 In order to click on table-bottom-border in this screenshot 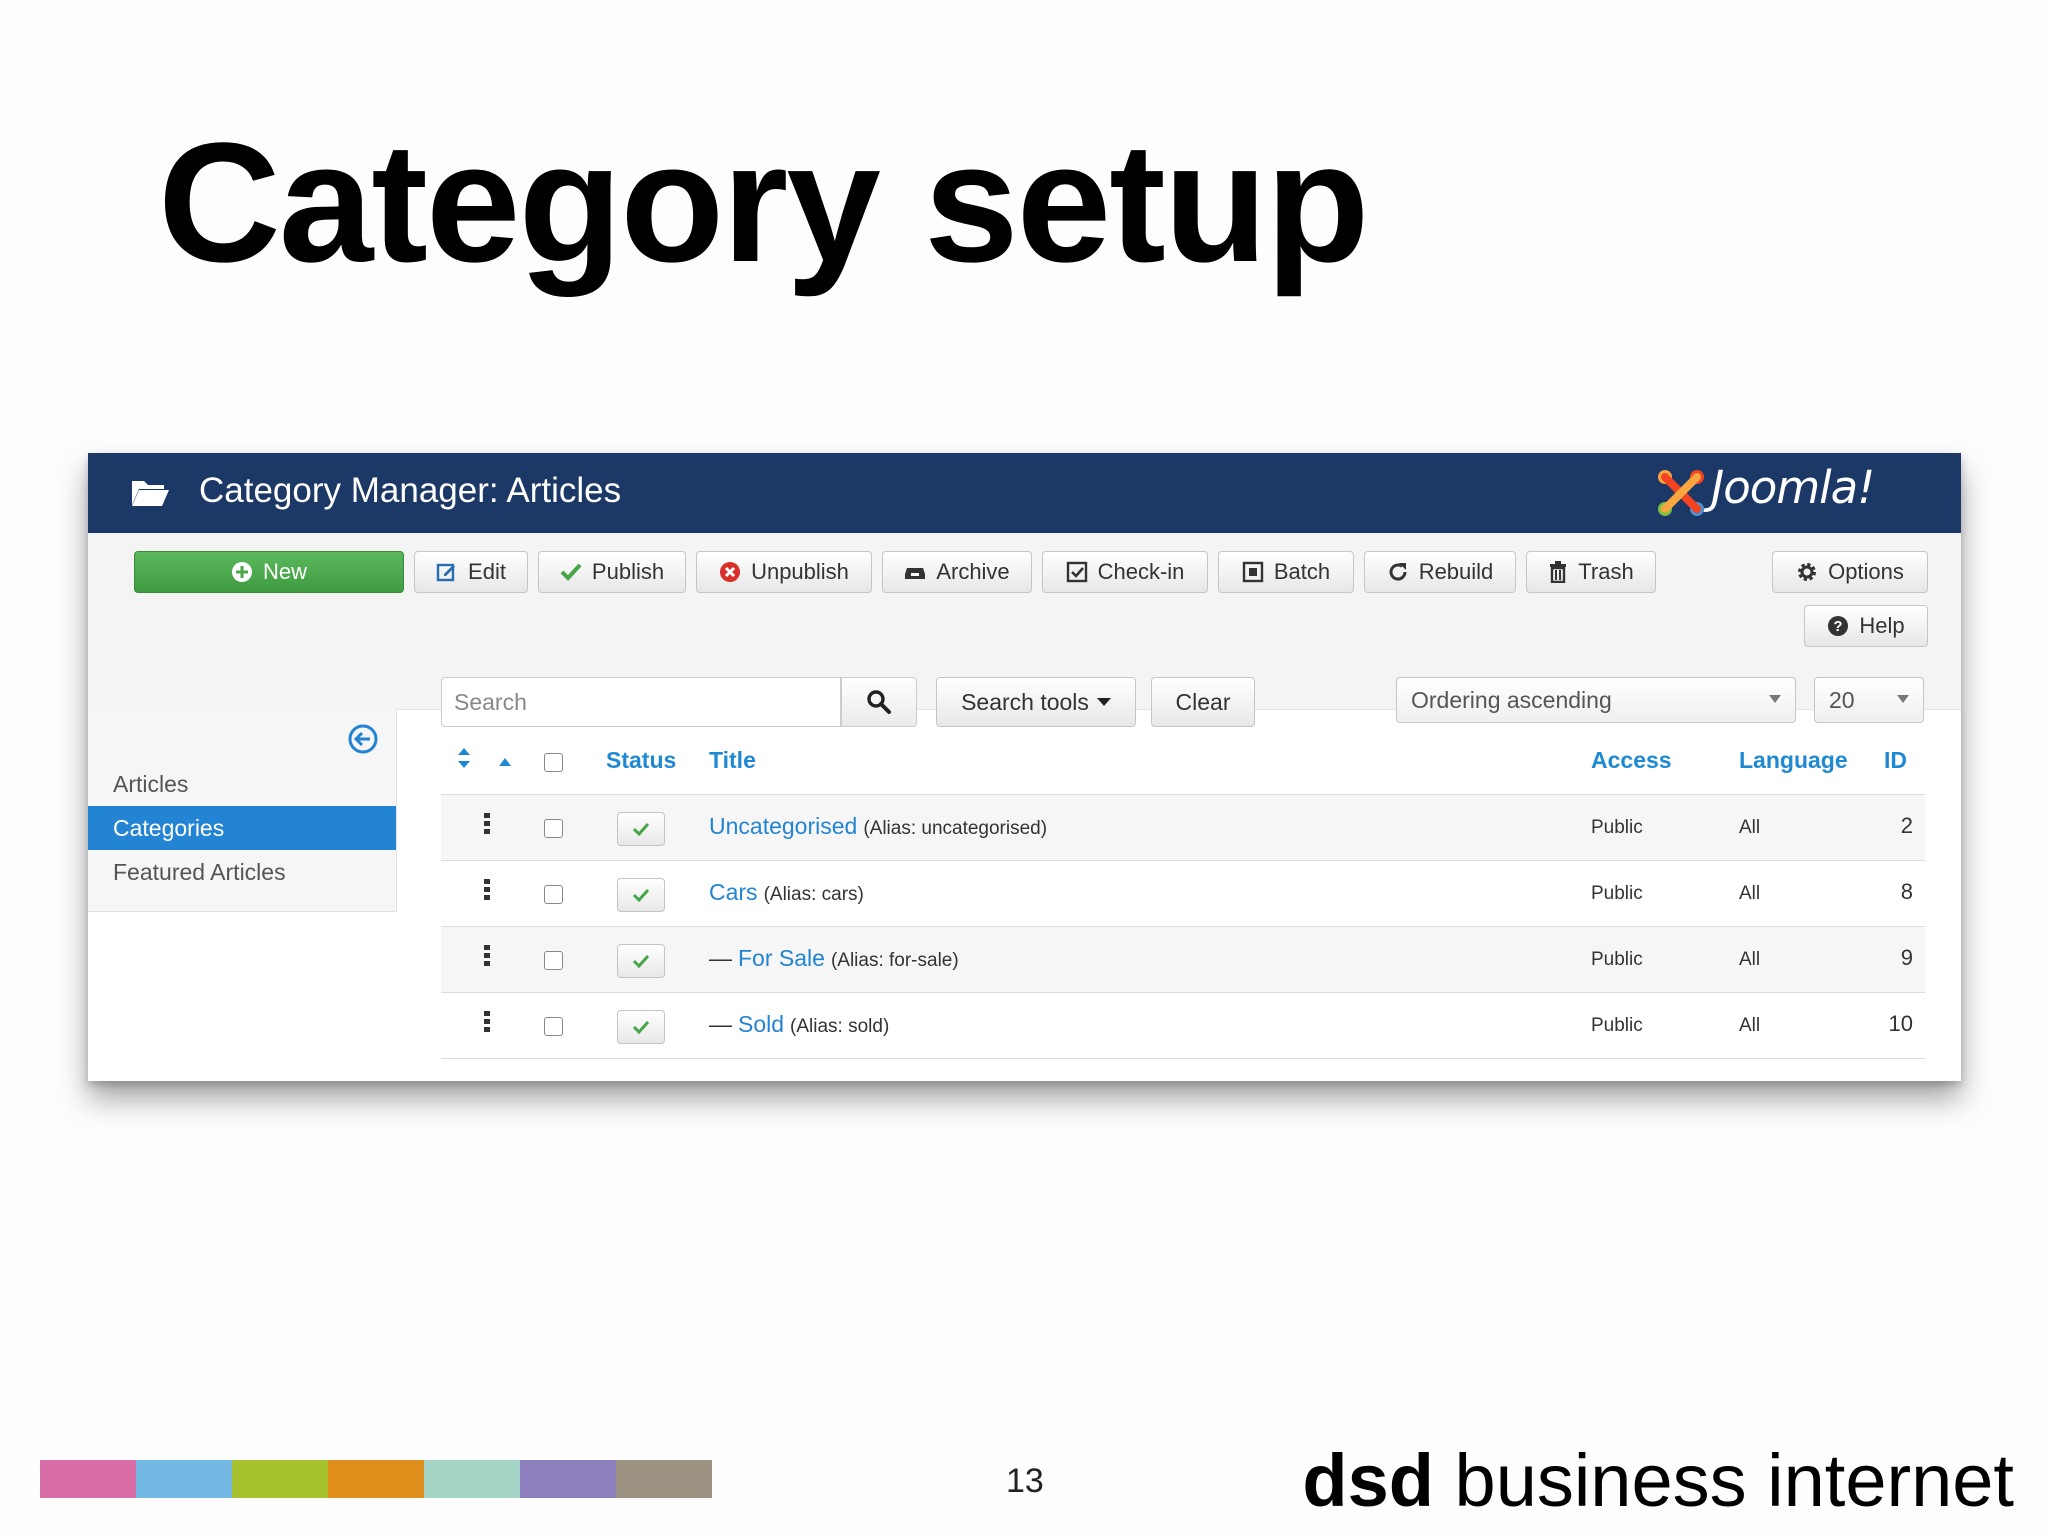, I will do `click(1183, 1058)`.